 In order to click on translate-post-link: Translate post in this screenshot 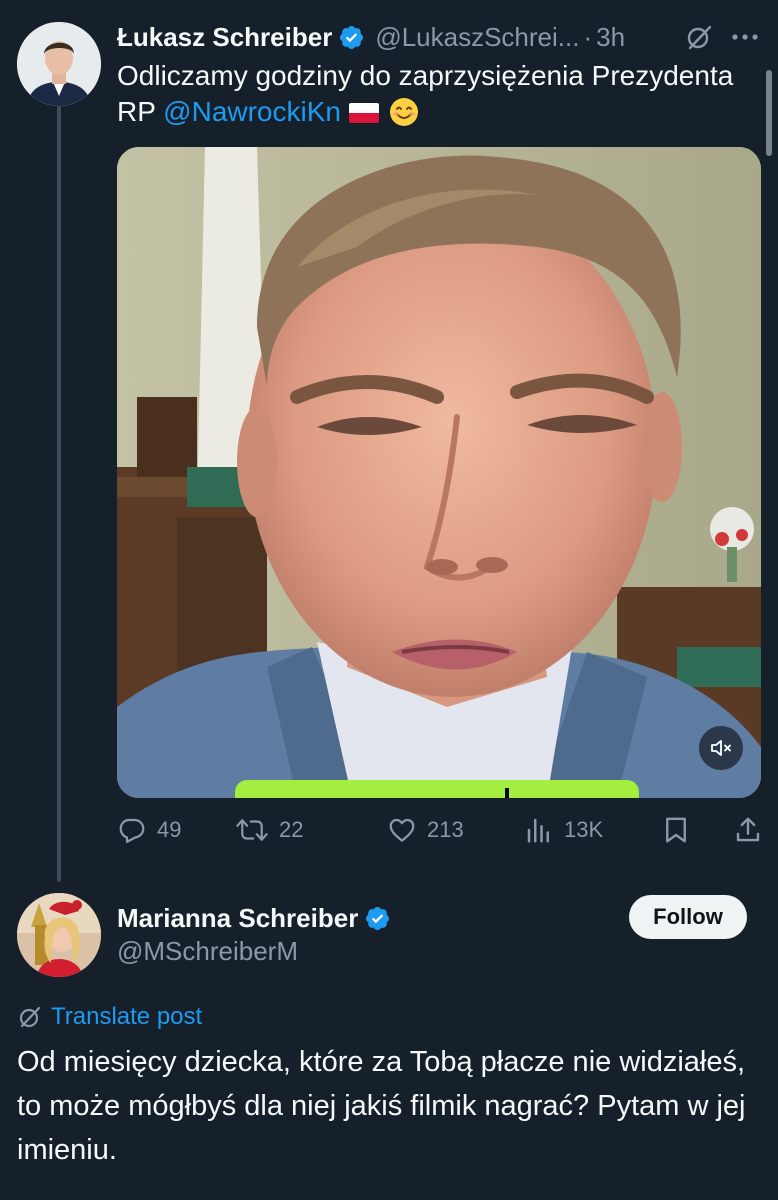, I will do `click(109, 1017)`.